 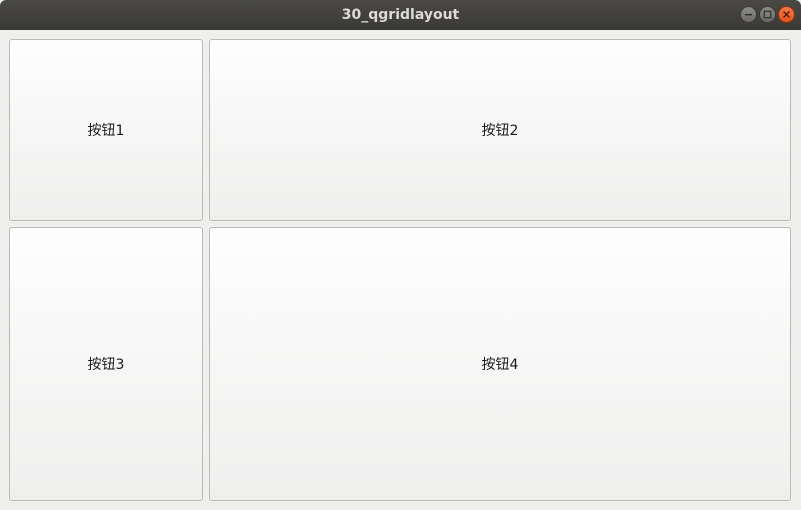 I want to click on maximize-button, so click(x=767, y=14).